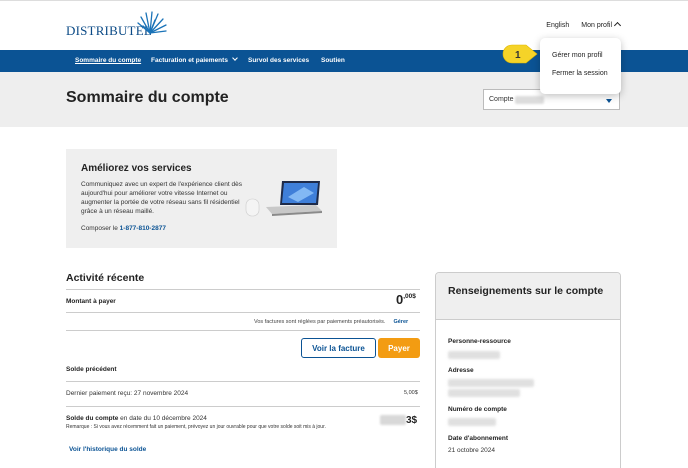  What do you see at coordinates (118, 26) in the screenshot?
I see `distributel-logo: DISTRIBUTEL` at bounding box center [118, 26].